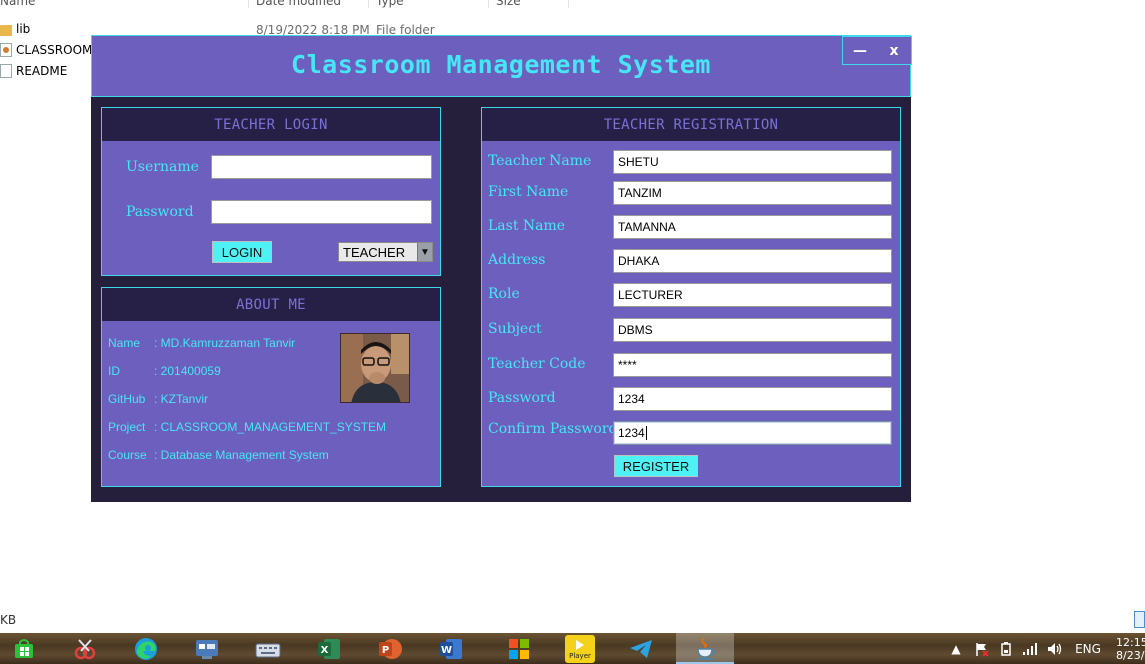  What do you see at coordinates (752, 162) in the screenshot?
I see `teacher-name-input: SHETU` at bounding box center [752, 162].